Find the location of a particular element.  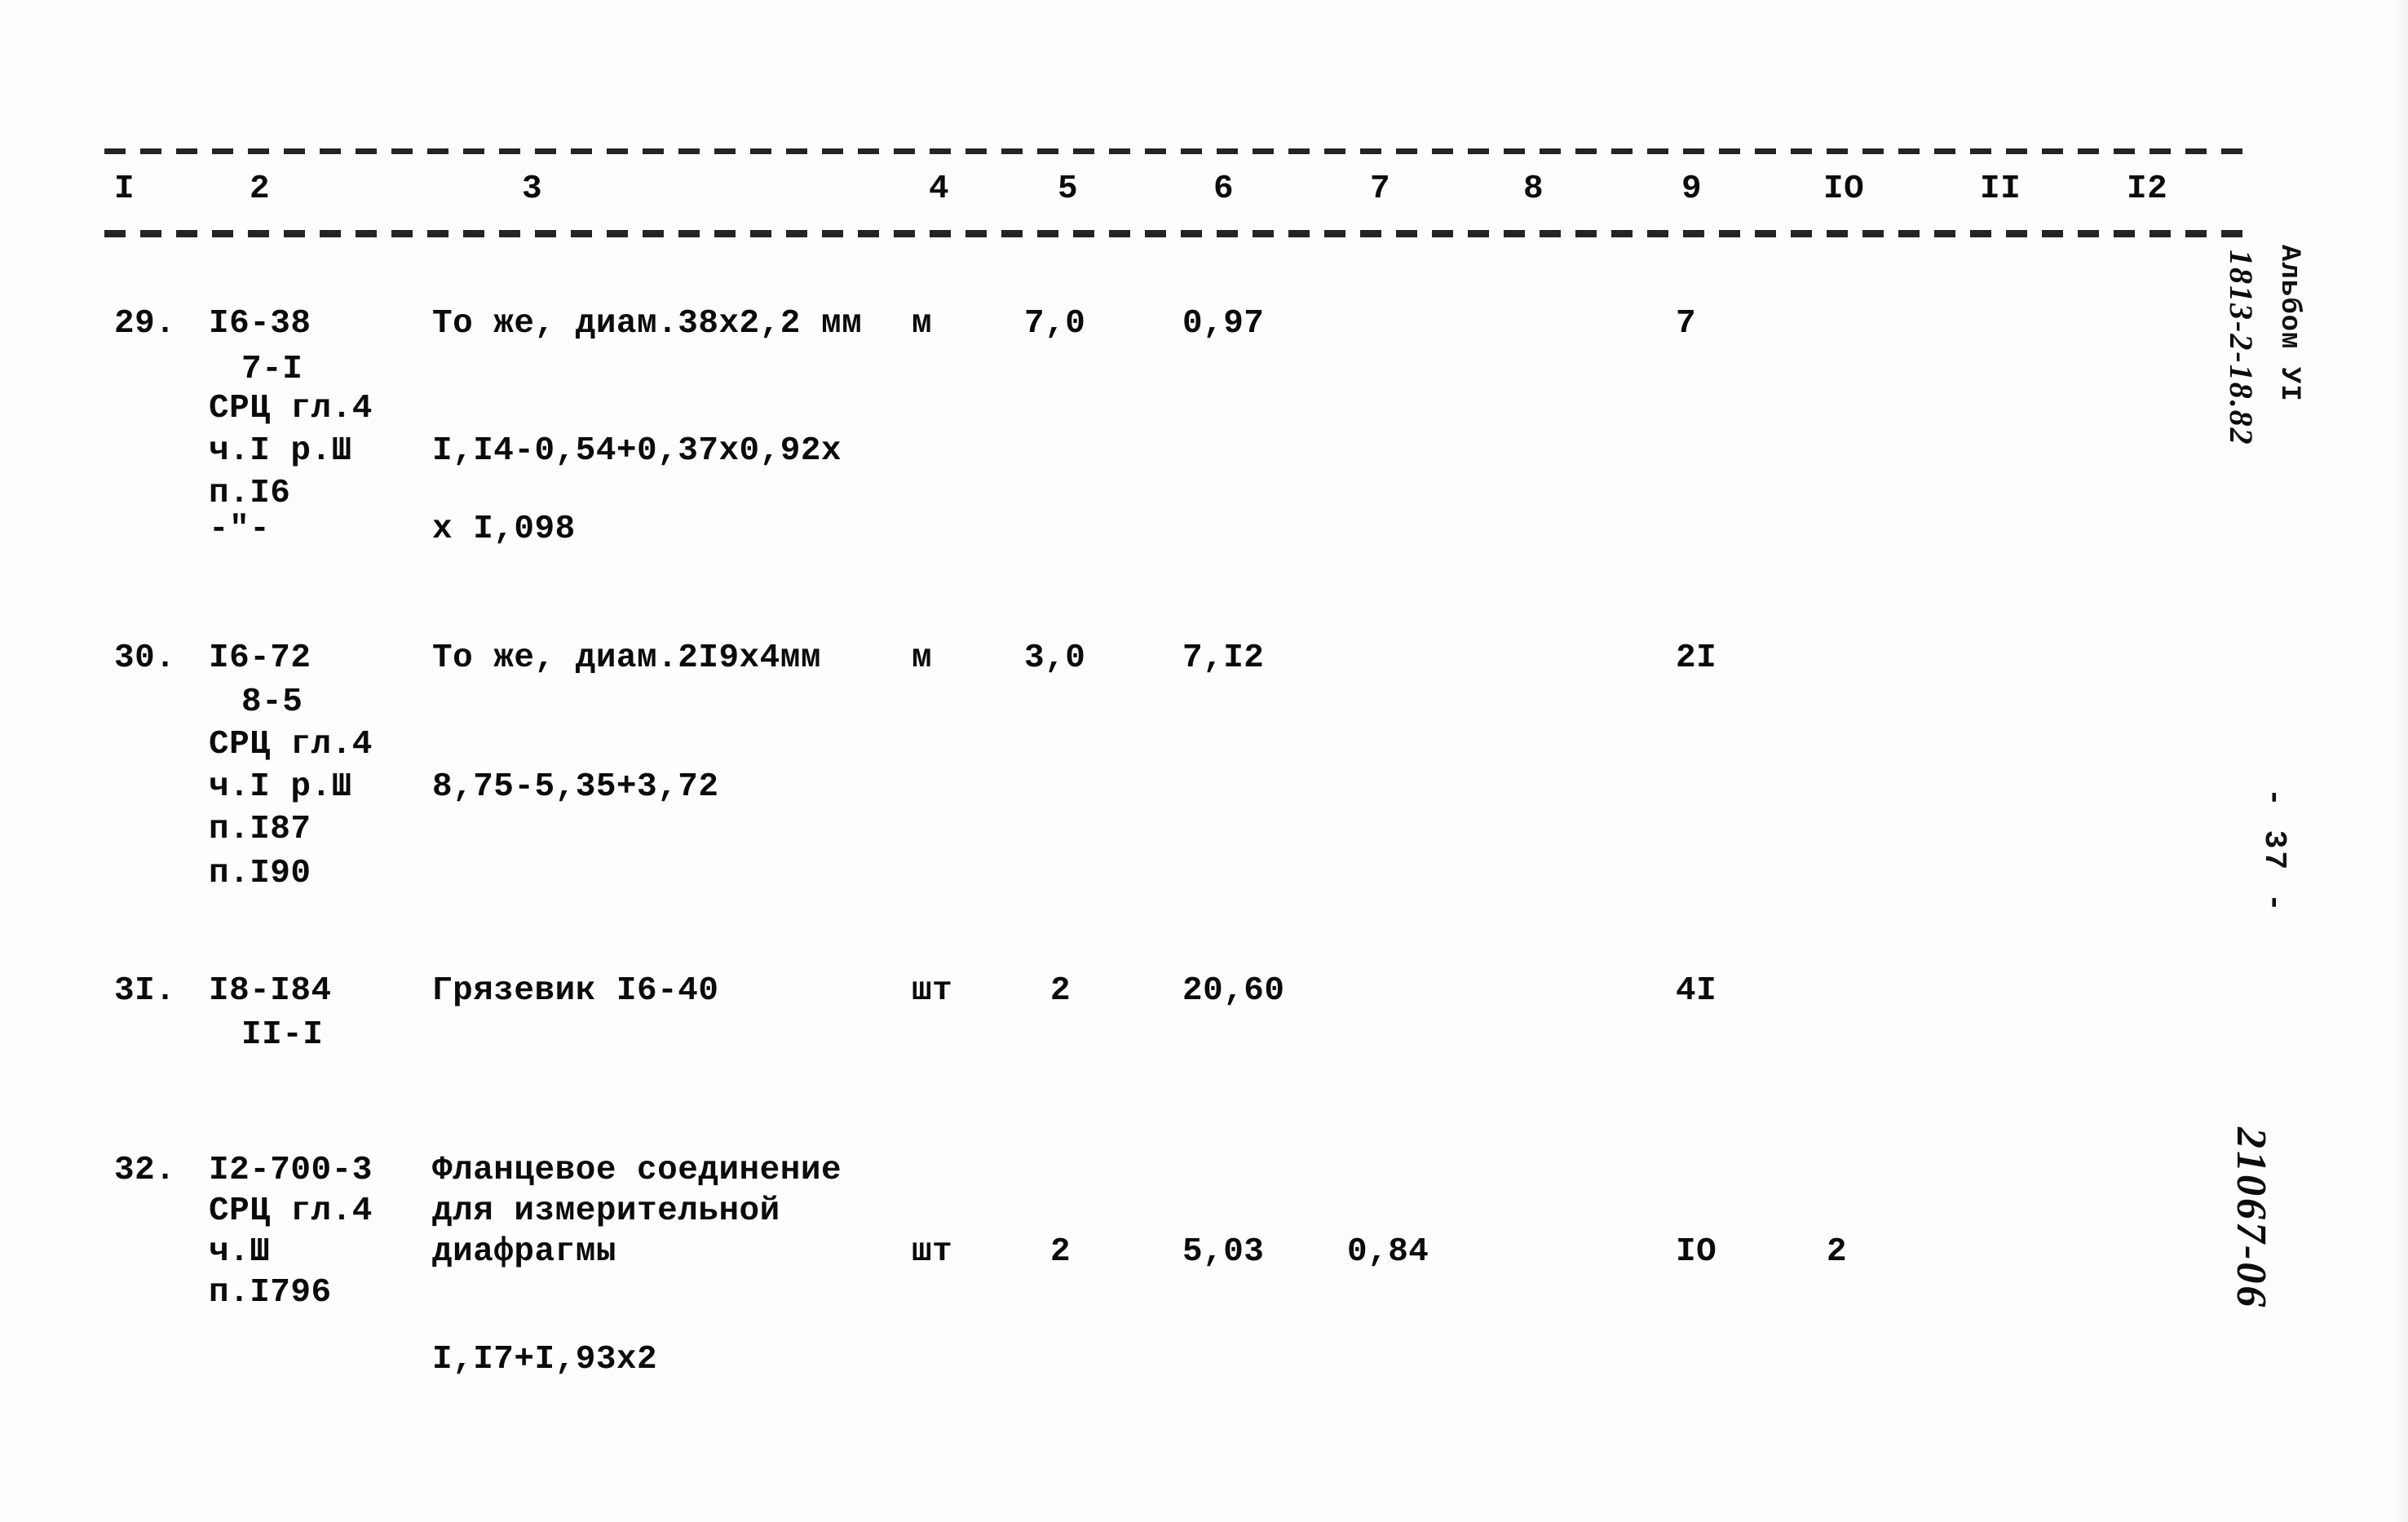

row-description-formula: 8,75-5,35+3,72 is located at coordinates (575, 787).